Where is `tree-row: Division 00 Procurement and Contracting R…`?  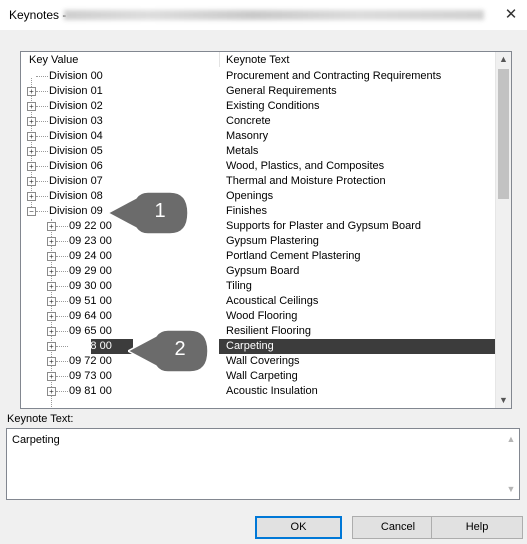 tree-row: Division 00 Procurement and Contracting R… is located at coordinates (258, 76).